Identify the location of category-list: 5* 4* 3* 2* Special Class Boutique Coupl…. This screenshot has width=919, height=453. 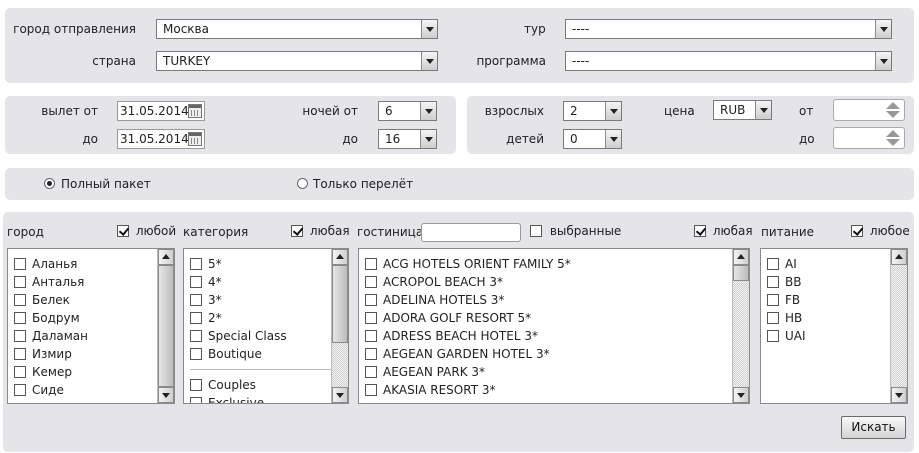
(266, 326).